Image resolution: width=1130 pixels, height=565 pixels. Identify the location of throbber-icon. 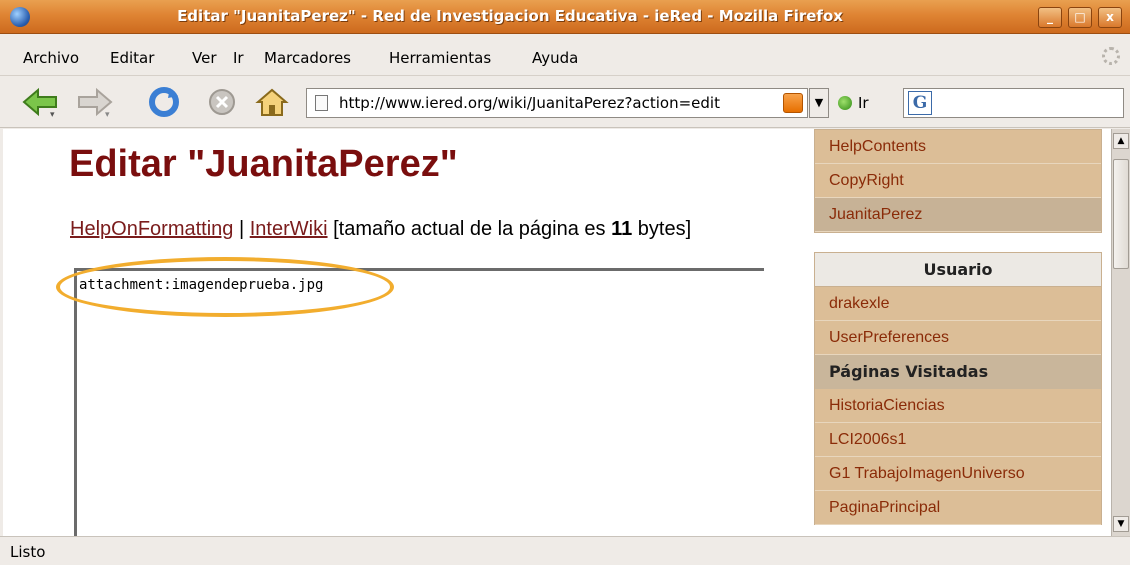
(1111, 56).